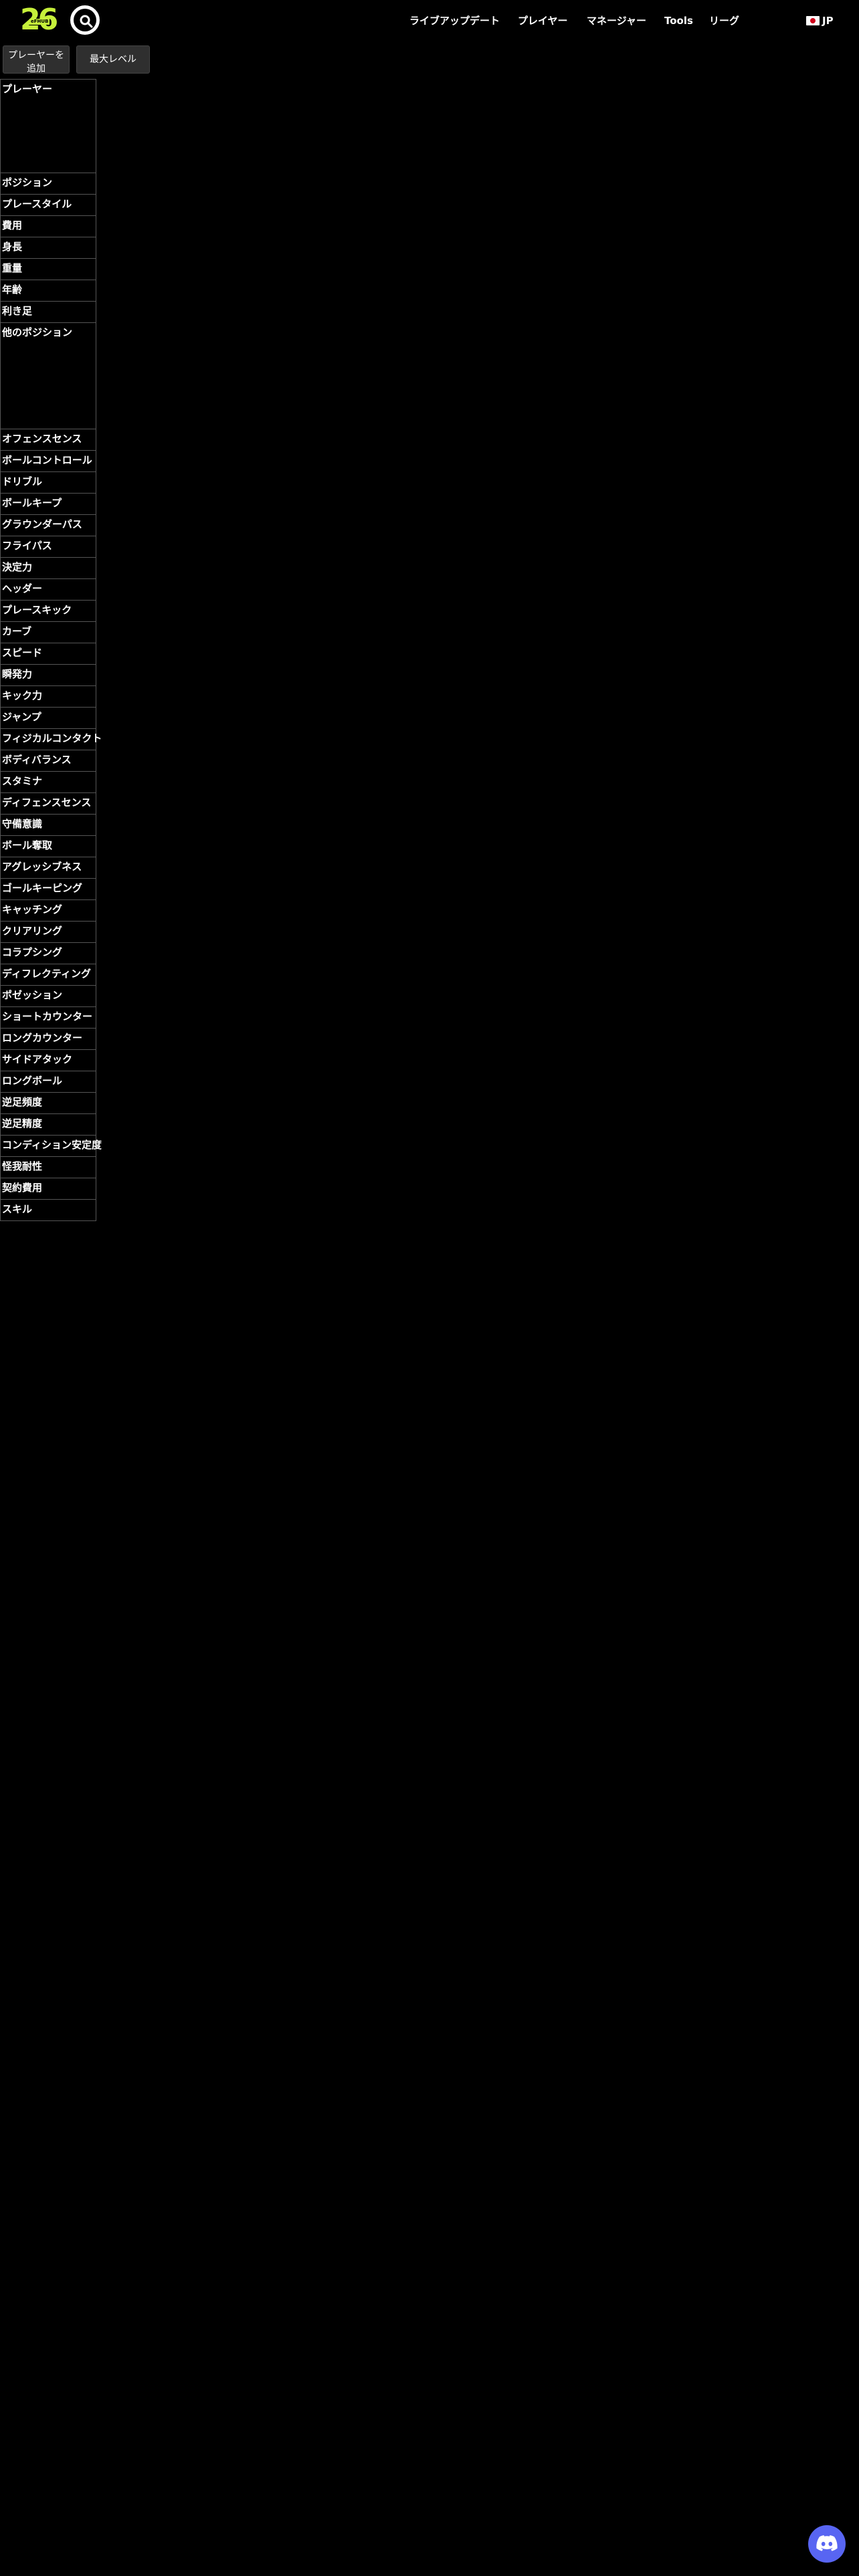  What do you see at coordinates (48, 911) in the screenshot?
I see `table-row-label: キャッチング` at bounding box center [48, 911].